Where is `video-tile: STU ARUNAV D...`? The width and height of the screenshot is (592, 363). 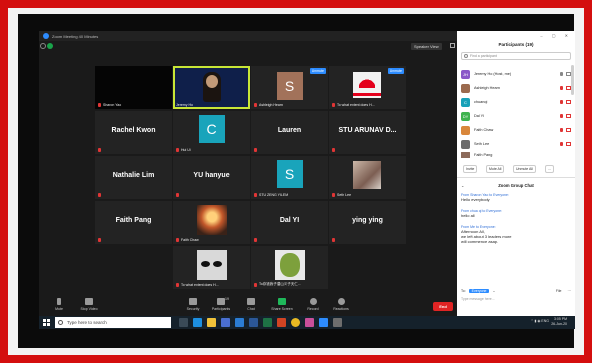
video-tile: STU ARUNAV D... is located at coordinates (367, 132).